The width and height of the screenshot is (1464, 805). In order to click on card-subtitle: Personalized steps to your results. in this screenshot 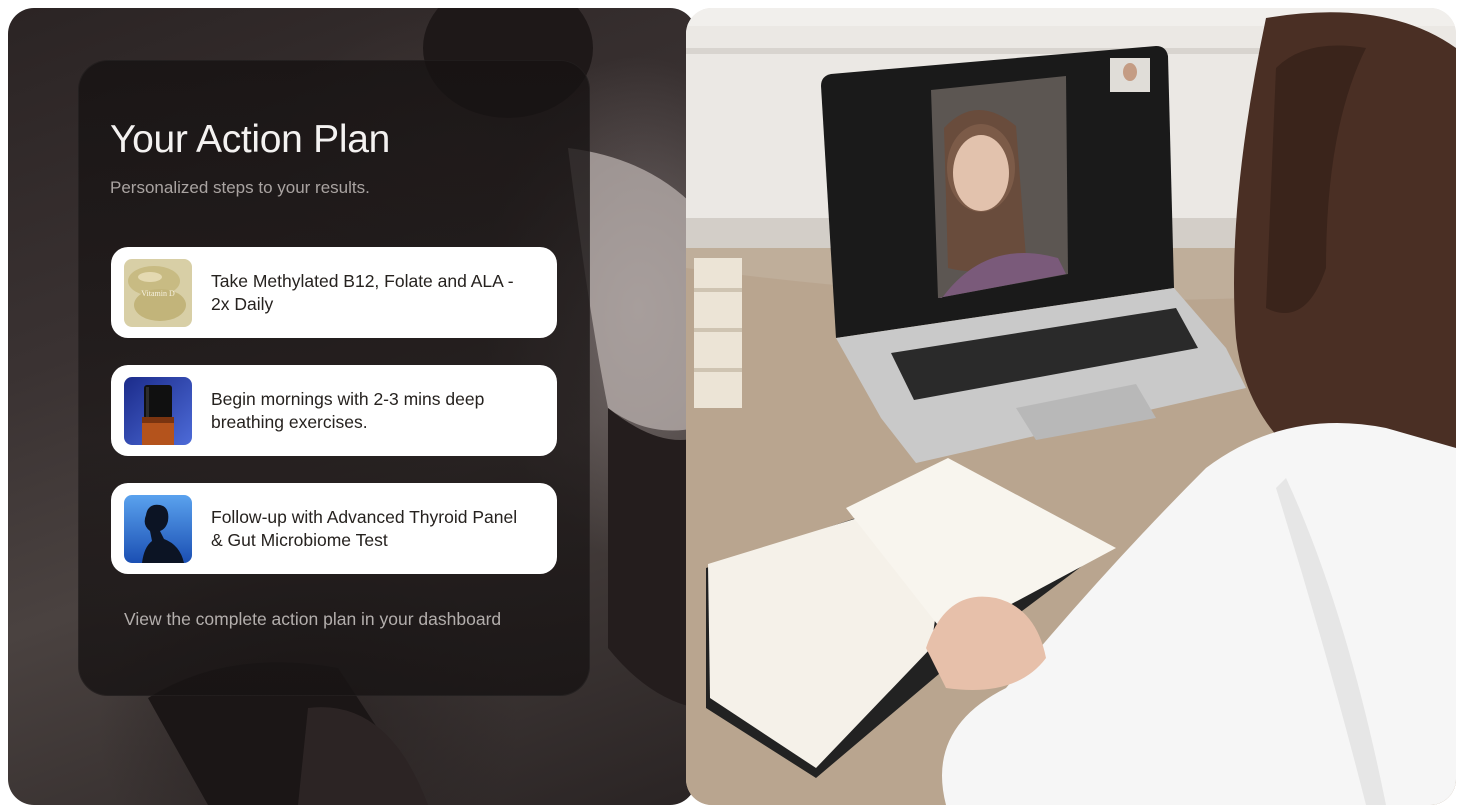, I will do `click(240, 187)`.